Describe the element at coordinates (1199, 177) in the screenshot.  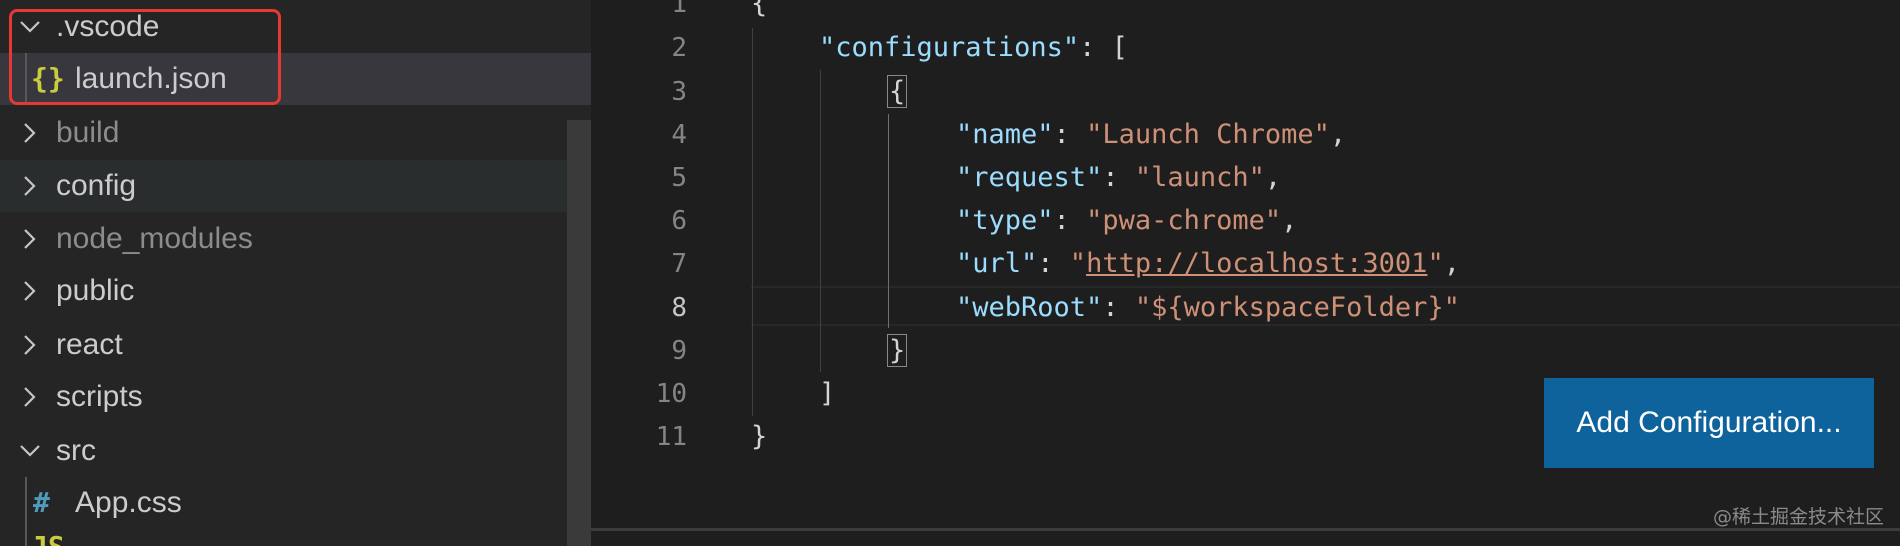
I see `json-string: "launch"` at that location.